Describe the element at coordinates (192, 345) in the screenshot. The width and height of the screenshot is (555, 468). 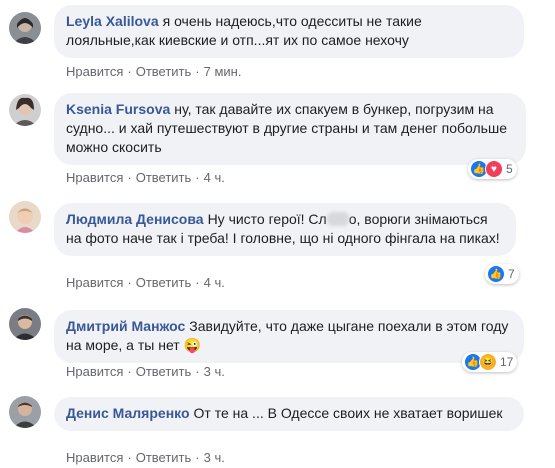
I see `tongue-out-emoji-icon: 😜` at that location.